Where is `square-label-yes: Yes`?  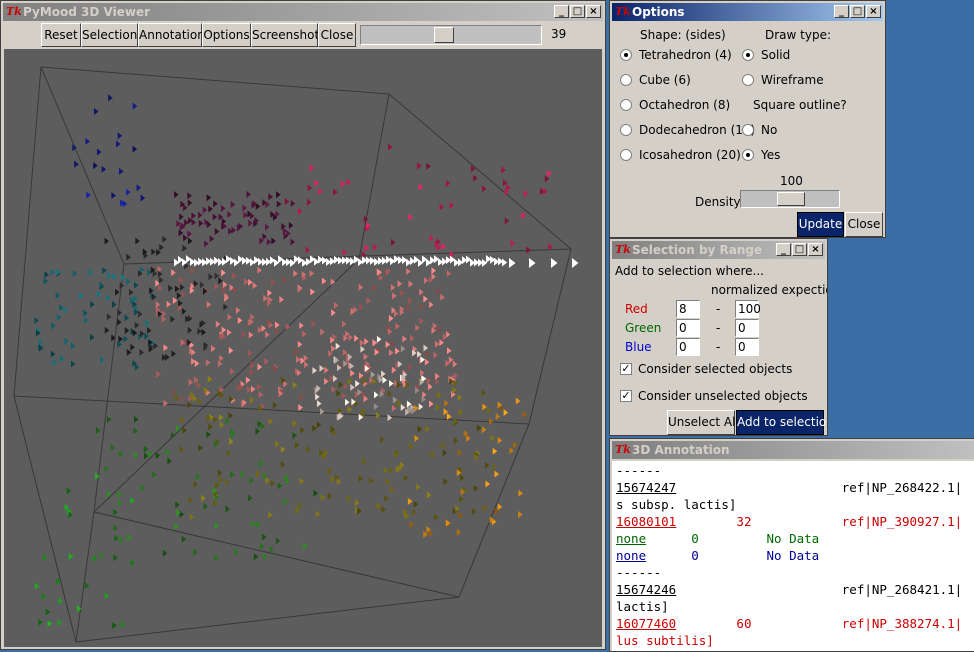
square-label-yes: Yes is located at coordinates (770, 155).